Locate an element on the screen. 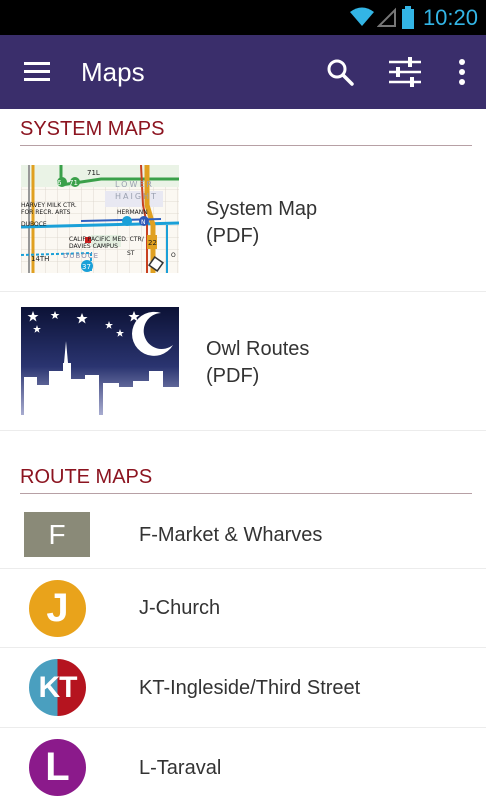 This screenshot has width=486, height=800. route-item-kt: KT KT-Ingleside/Third Street is located at coordinates (243, 688).